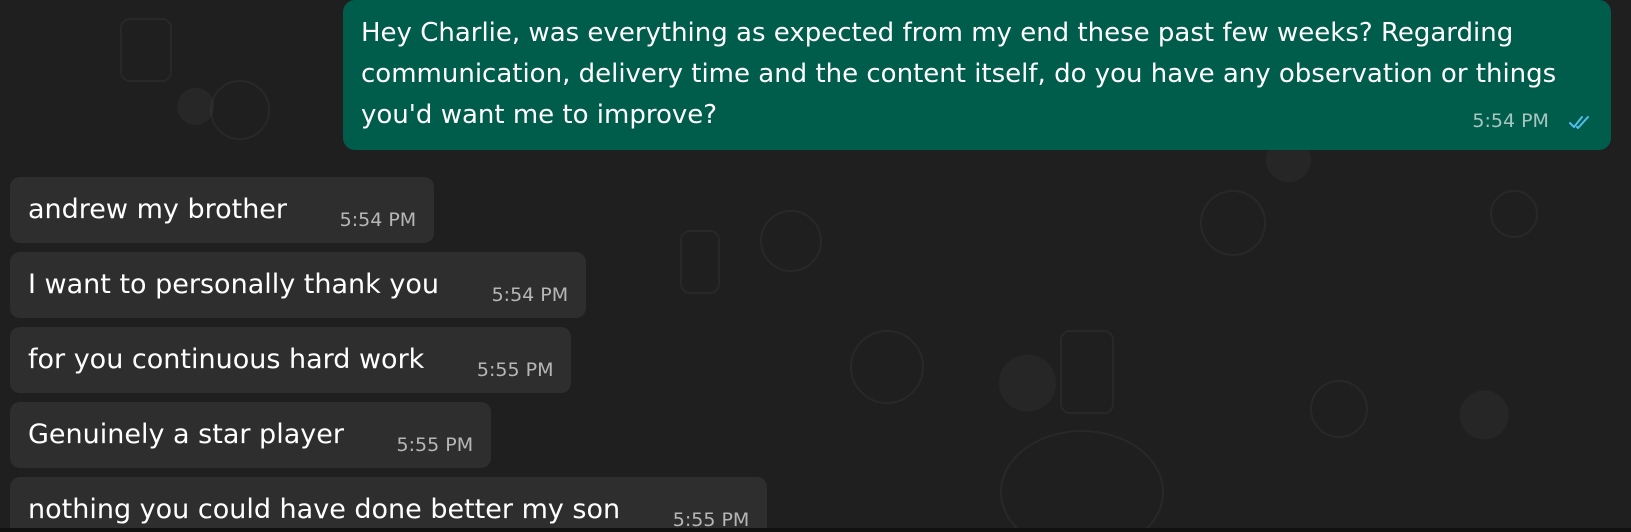 The height and width of the screenshot is (532, 1631). What do you see at coordinates (815, 530) in the screenshot?
I see `bottom-divider` at bounding box center [815, 530].